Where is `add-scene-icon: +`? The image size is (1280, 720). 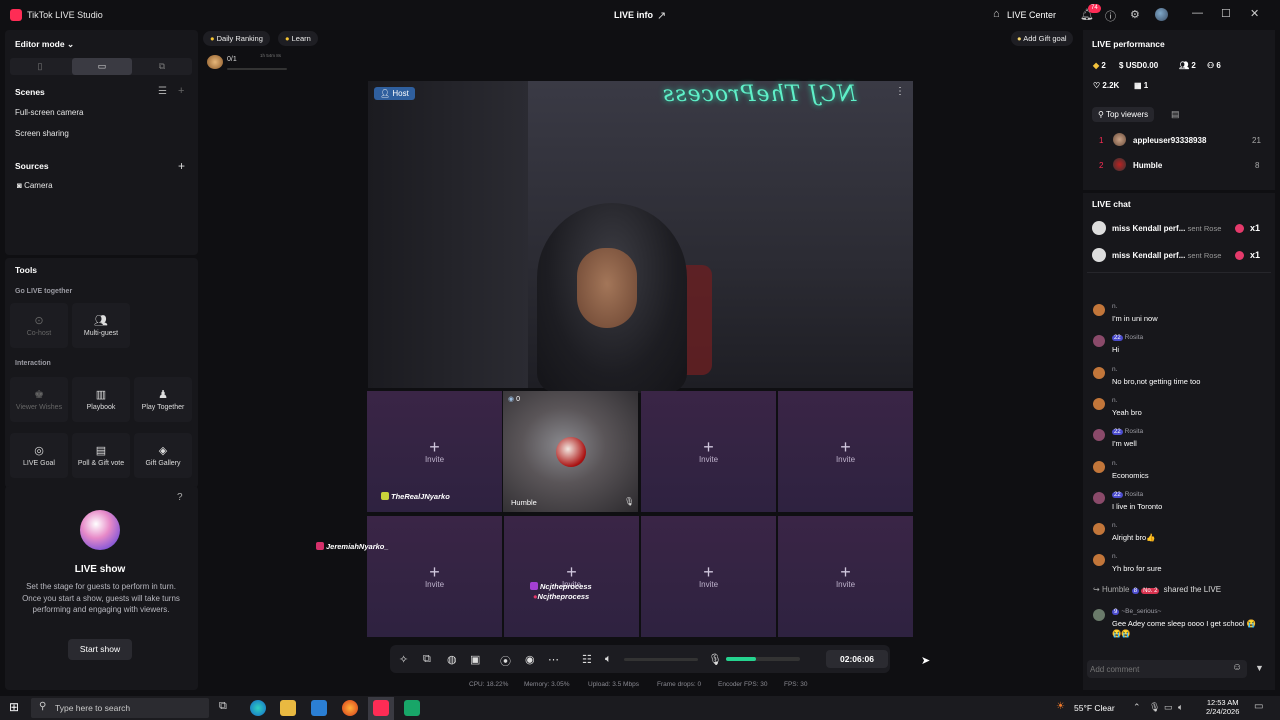 add-scene-icon: + is located at coordinates (181, 91).